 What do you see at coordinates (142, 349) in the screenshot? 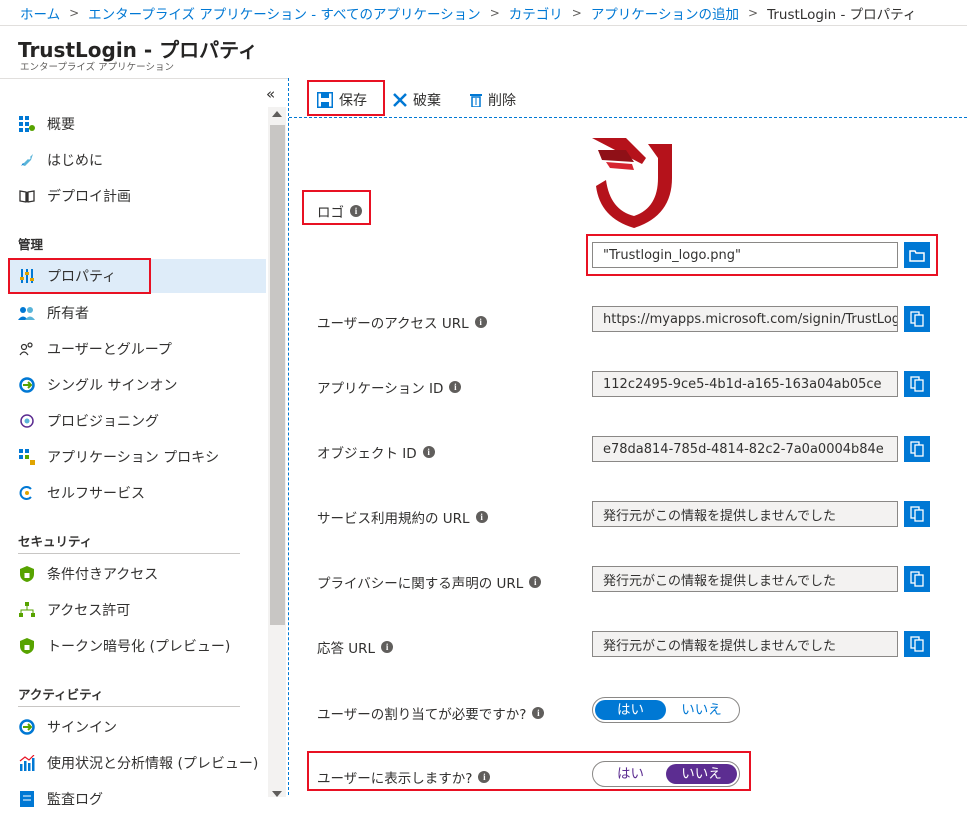
I see `sidebar-item-users-groups: ユーザーとグループ` at bounding box center [142, 349].